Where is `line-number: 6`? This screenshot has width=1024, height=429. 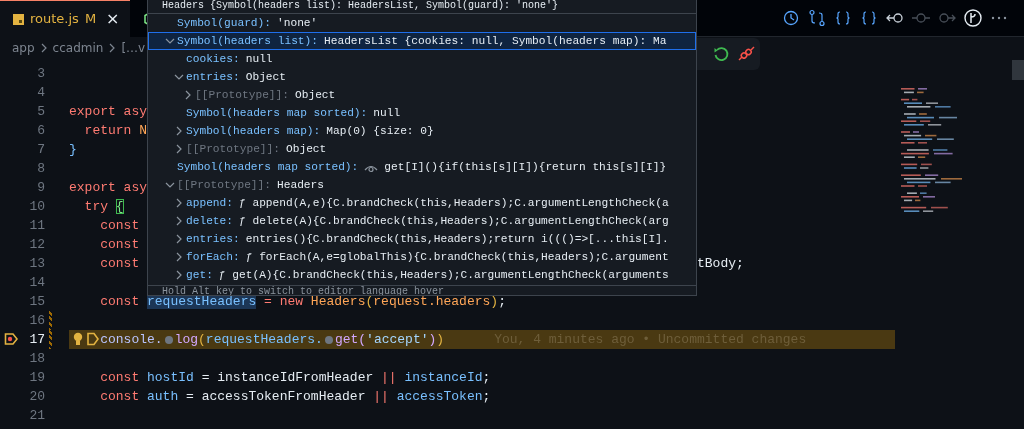
line-number: 6 is located at coordinates (40, 130).